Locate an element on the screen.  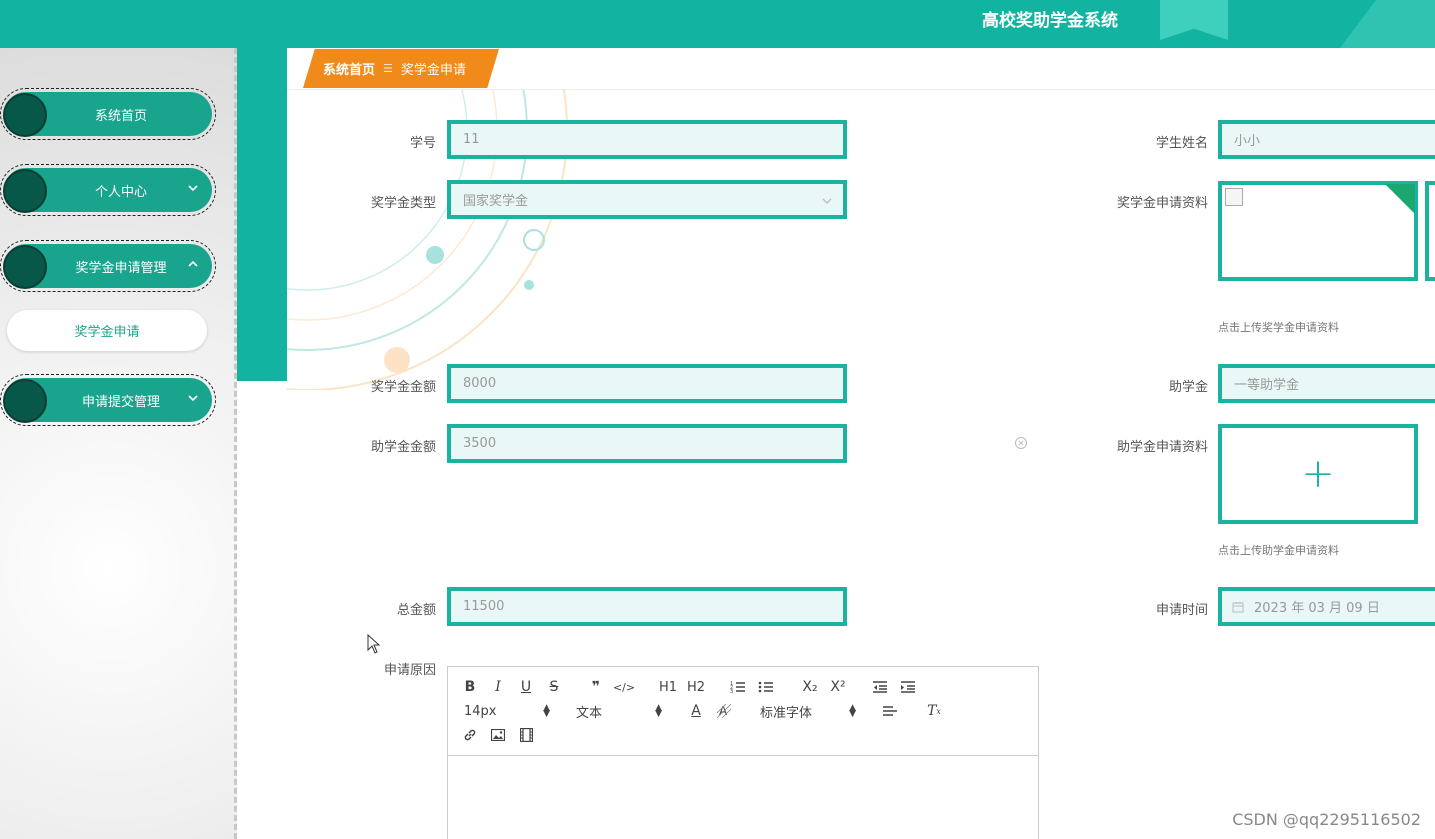
clear-format-icon: Tx is located at coordinates (934, 711).